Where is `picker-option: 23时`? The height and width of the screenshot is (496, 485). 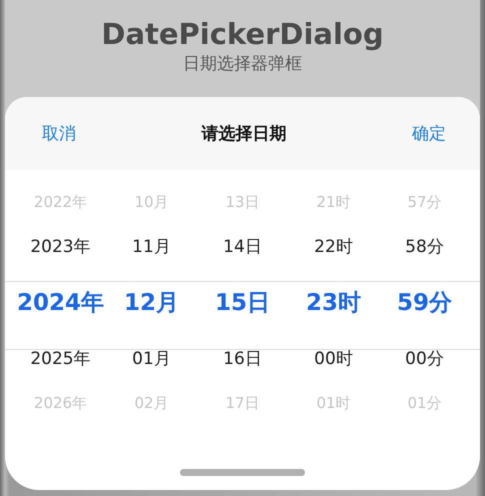
picker-option: 23时 is located at coordinates (333, 302).